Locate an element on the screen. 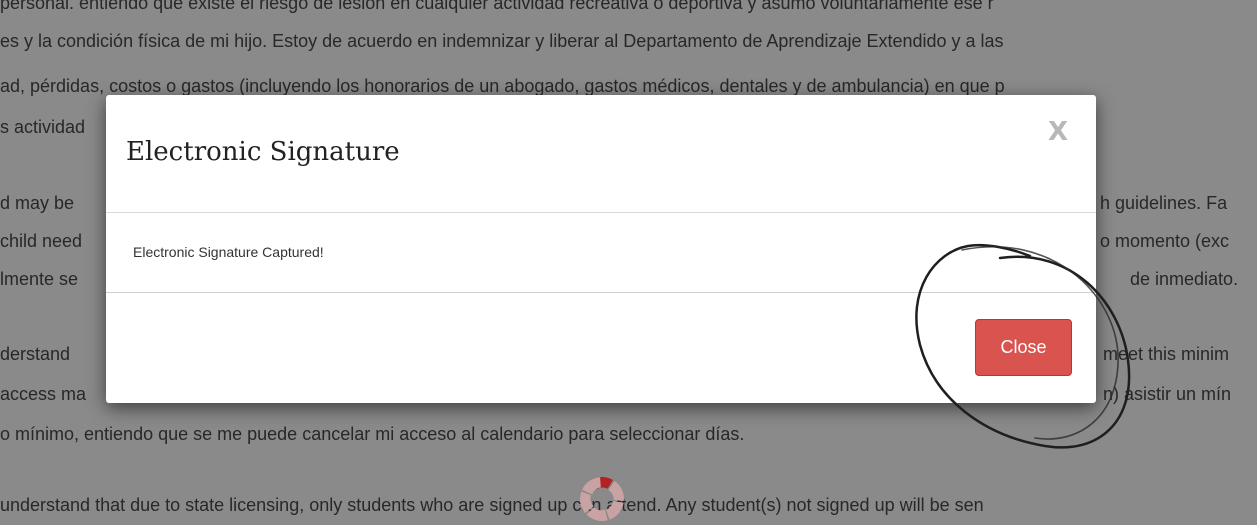 This screenshot has height=525, width=1257. close-button: Close is located at coordinates (1023, 347).